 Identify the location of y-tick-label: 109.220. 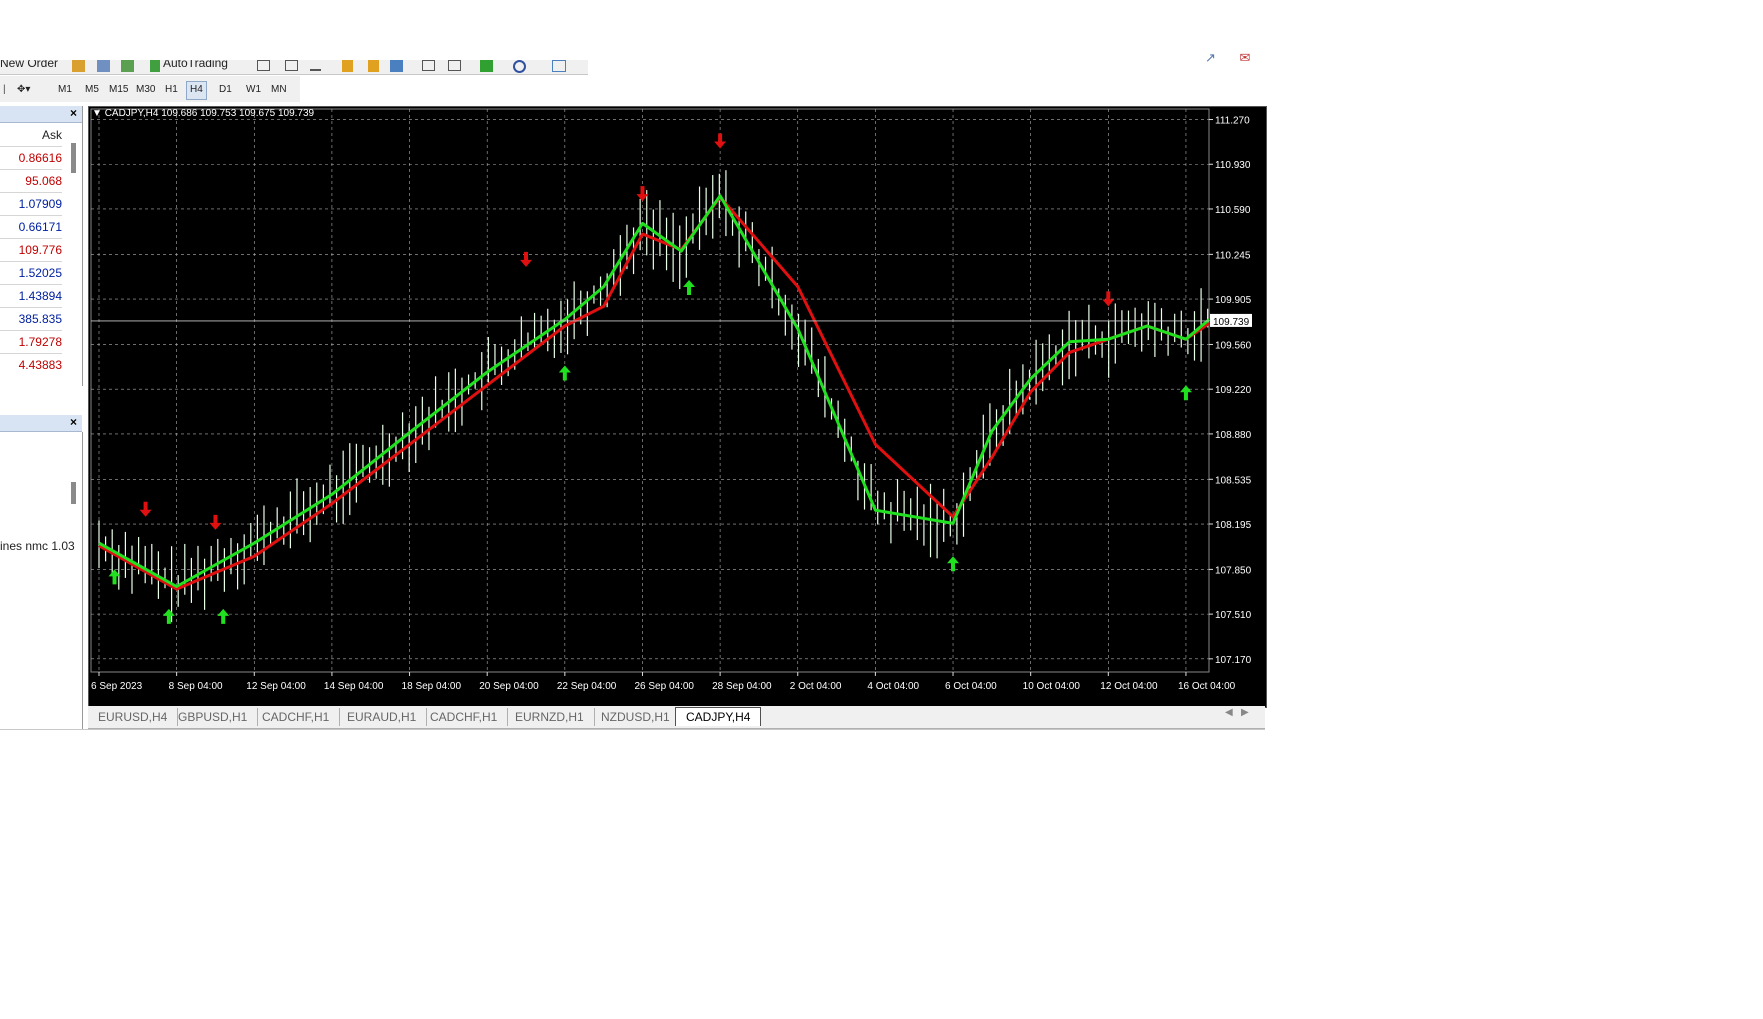
(1233, 390).